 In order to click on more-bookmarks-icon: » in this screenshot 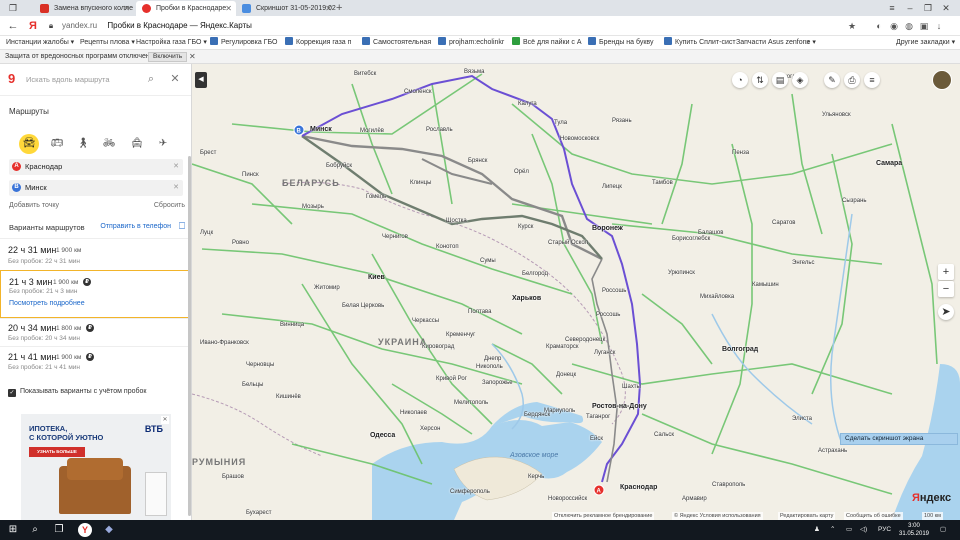, I will do `click(808, 43)`.